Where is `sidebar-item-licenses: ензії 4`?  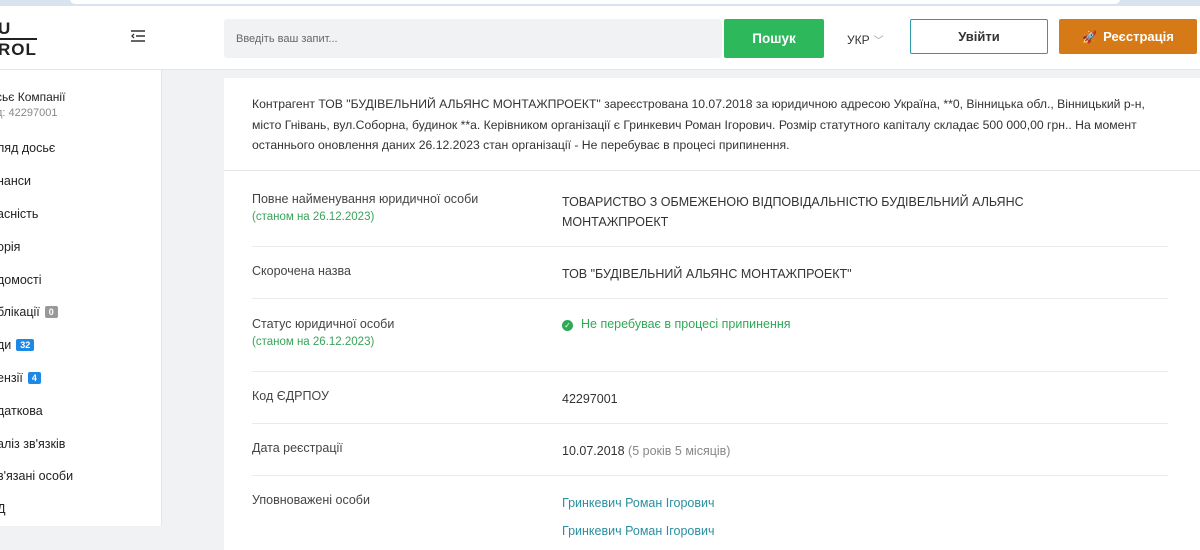
sidebar-item-licenses: ензії 4 is located at coordinates (80, 378).